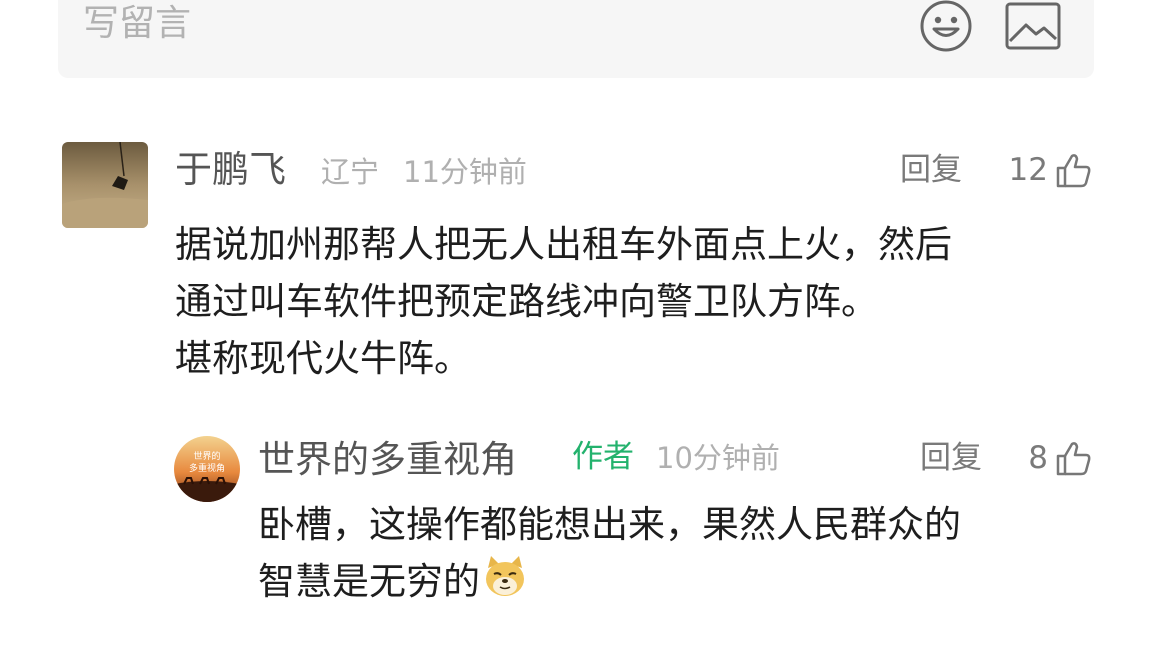 The width and height of the screenshot is (1152, 649). I want to click on like-count: 12, so click(1028, 170).